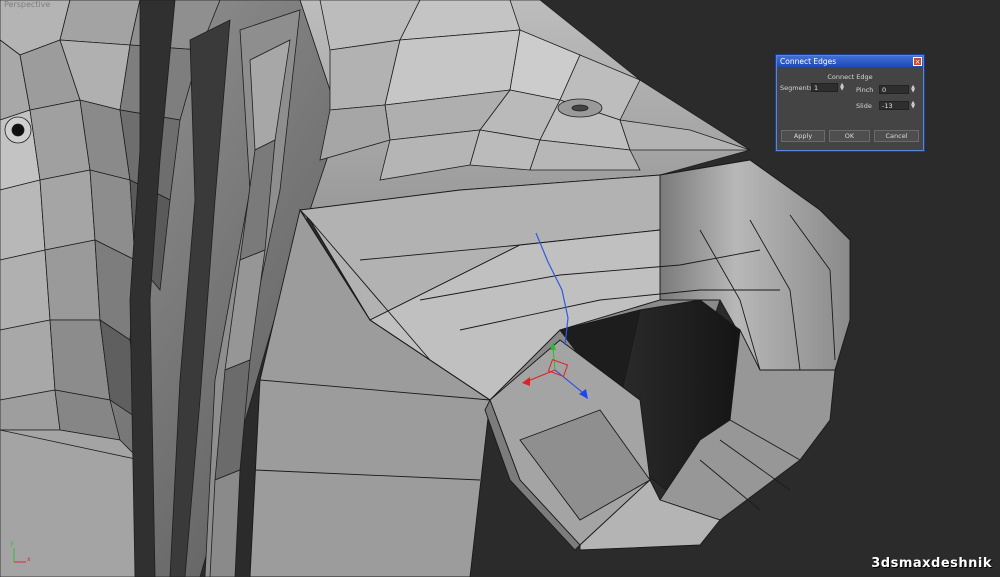 The width and height of the screenshot is (1000, 577). Describe the element at coordinates (29, 559) in the screenshot. I see `tripod-x-label: x` at that location.